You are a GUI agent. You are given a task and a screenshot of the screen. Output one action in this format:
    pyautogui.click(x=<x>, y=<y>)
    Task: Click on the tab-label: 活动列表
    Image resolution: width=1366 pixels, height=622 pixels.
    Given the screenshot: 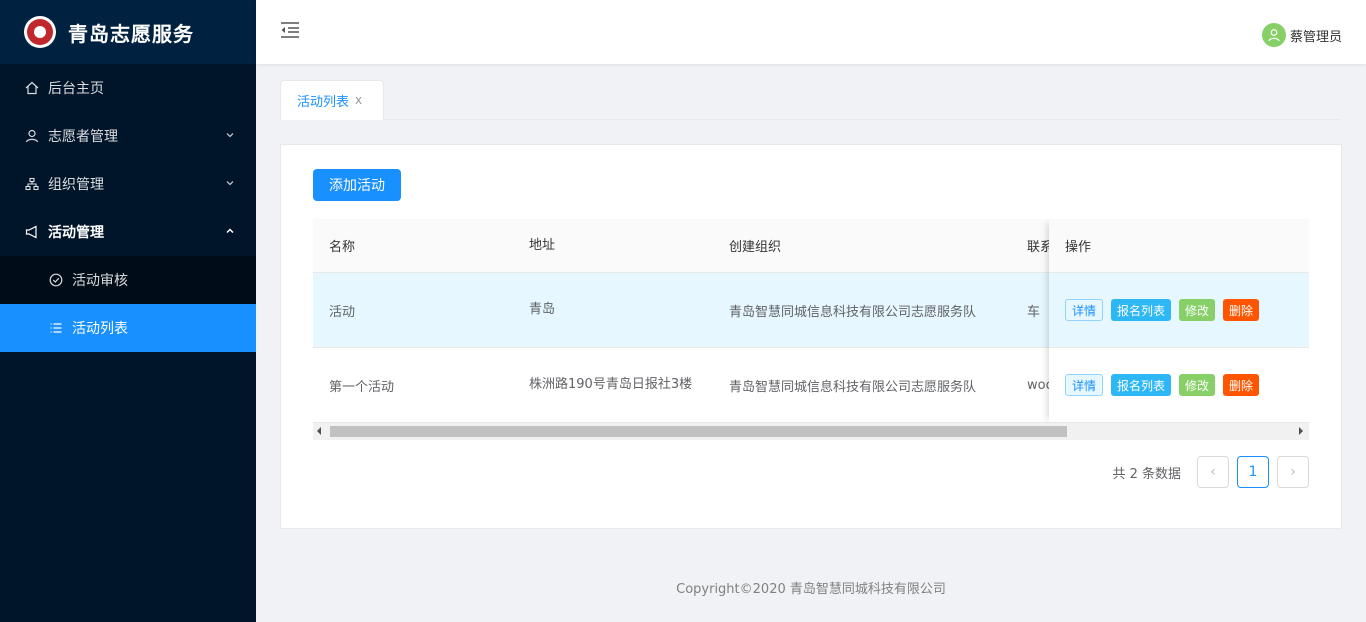 What is the action you would take?
    pyautogui.click(x=323, y=102)
    